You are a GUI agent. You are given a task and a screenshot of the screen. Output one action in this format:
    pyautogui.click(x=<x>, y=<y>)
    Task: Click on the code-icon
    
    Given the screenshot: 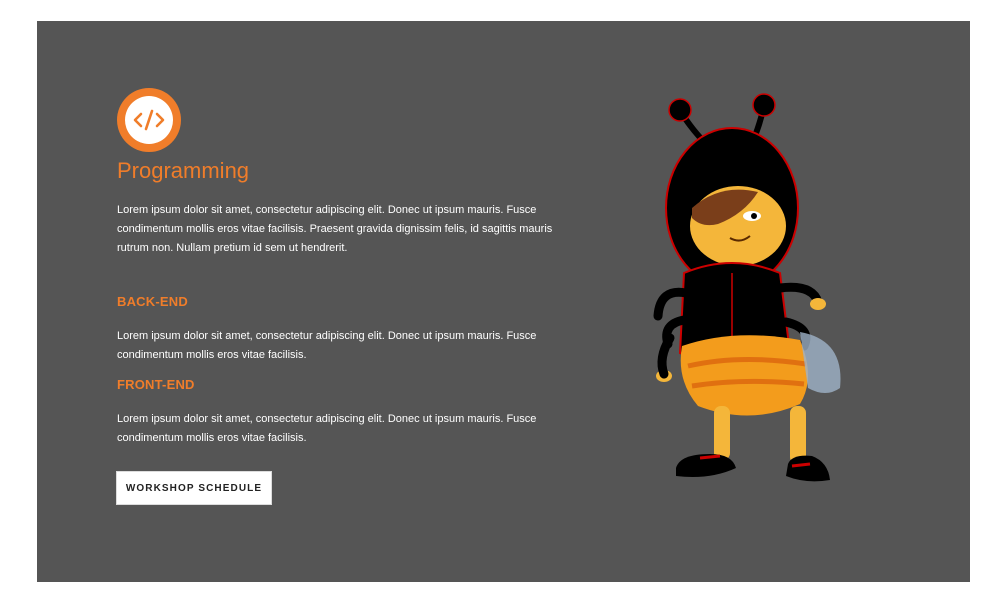 What is the action you would take?
    pyautogui.click(x=149, y=120)
    